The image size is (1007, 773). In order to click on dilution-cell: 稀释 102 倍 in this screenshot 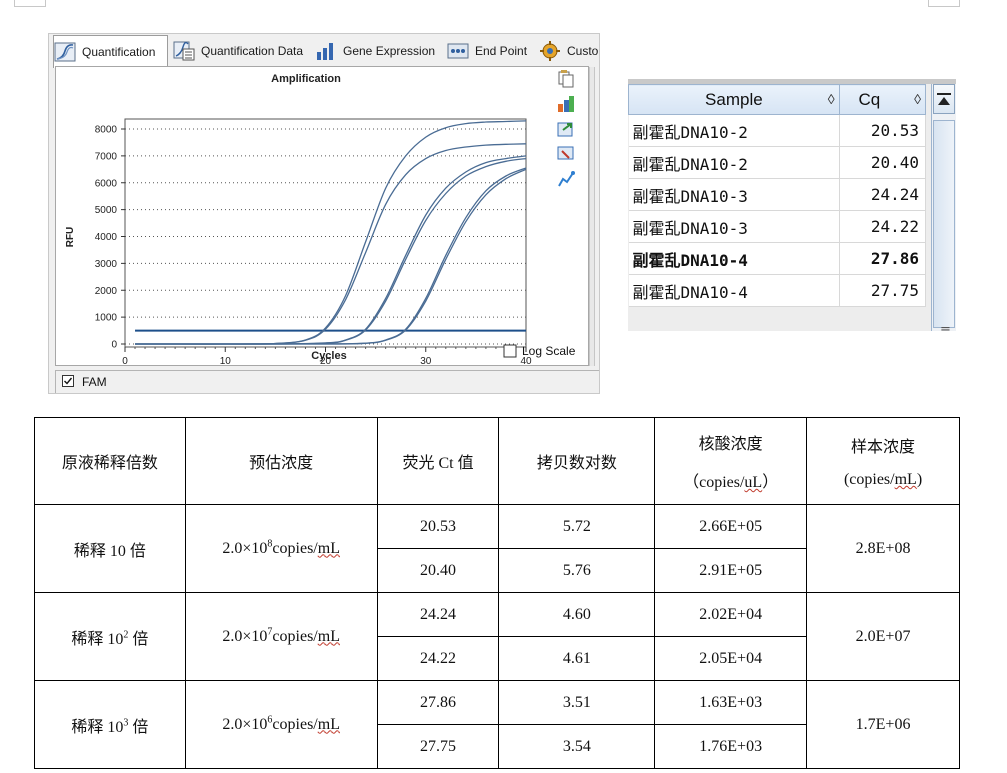, I will do `click(110, 636)`.